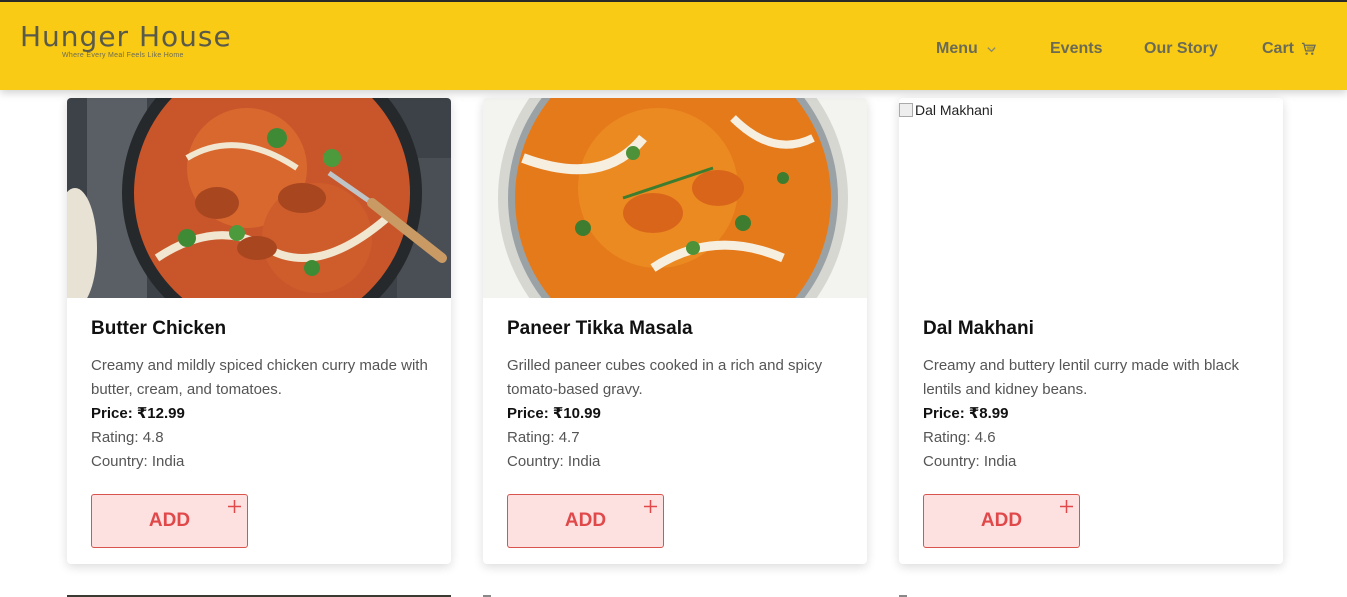  I want to click on nav-events-label: Events, so click(1076, 48).